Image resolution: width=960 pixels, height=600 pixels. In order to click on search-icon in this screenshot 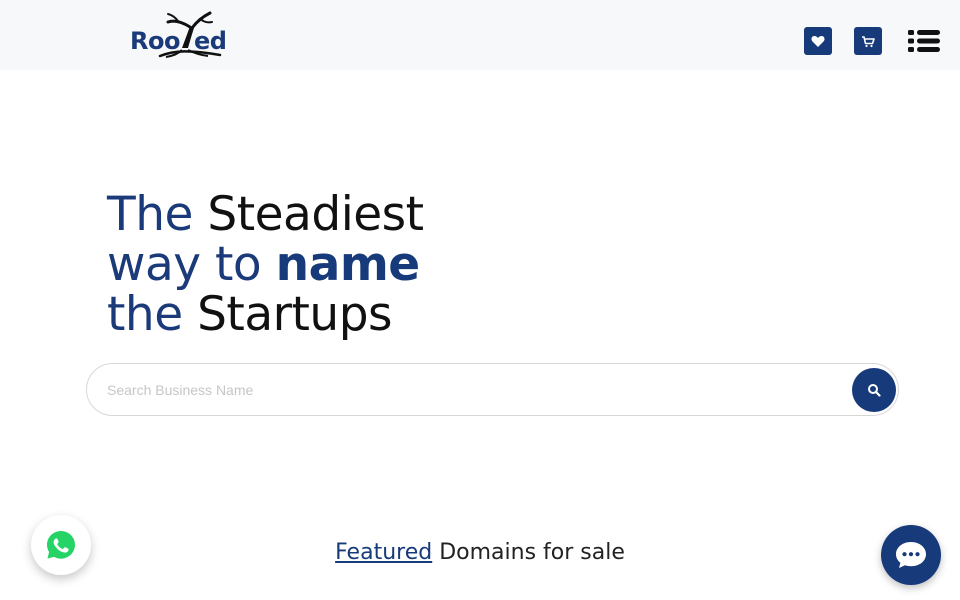, I will do `click(874, 390)`.